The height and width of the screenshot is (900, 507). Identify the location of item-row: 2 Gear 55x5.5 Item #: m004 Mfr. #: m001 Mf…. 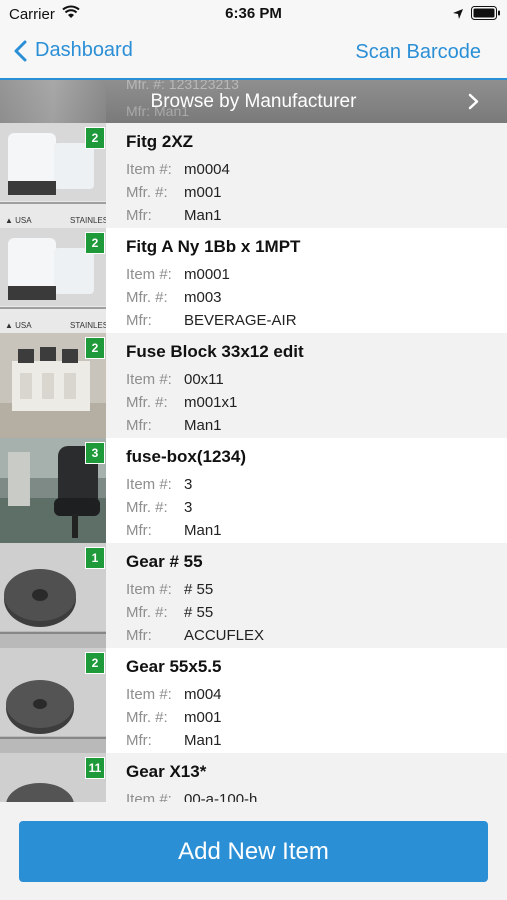
(253, 700).